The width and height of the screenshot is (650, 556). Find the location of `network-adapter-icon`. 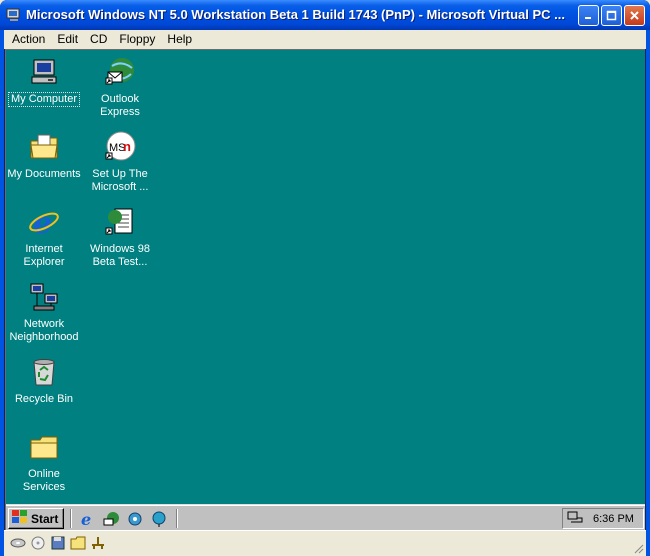

network-adapter-icon is located at coordinates (98, 543).